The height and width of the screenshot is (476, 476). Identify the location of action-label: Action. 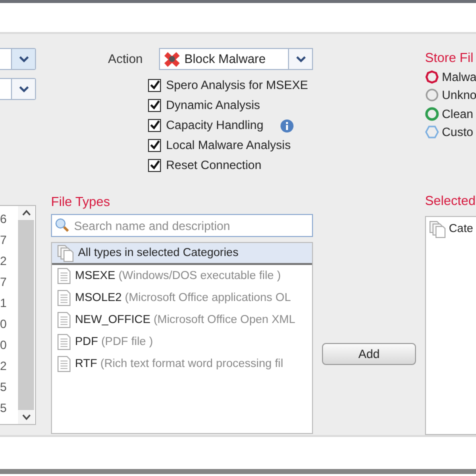
(126, 59).